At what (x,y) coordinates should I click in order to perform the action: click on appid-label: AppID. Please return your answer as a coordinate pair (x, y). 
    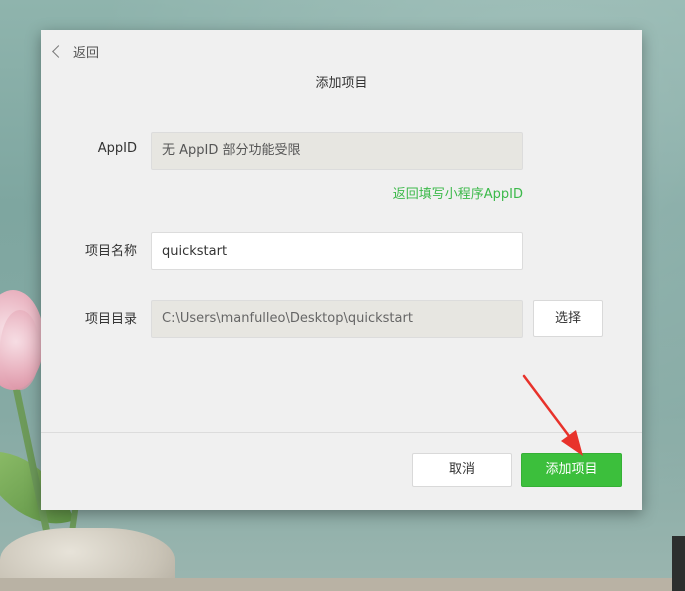
    Looking at the image, I should click on (117, 148).